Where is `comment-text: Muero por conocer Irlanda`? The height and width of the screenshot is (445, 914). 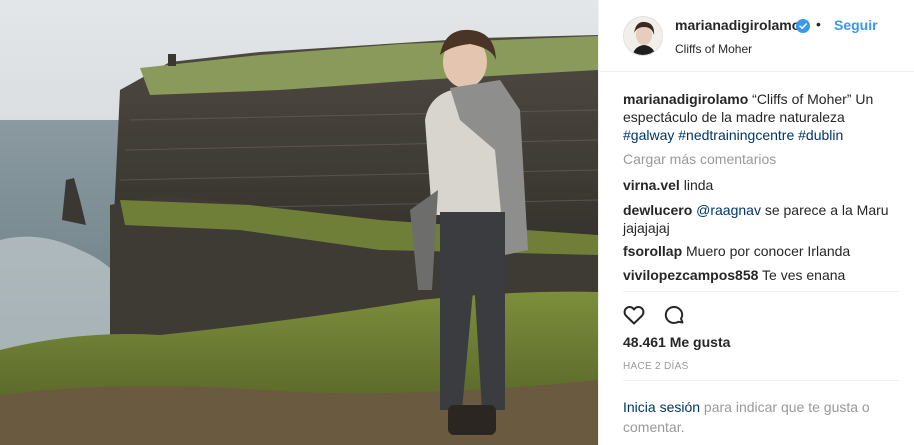
comment-text: Muero por conocer Irlanda is located at coordinates (766, 251).